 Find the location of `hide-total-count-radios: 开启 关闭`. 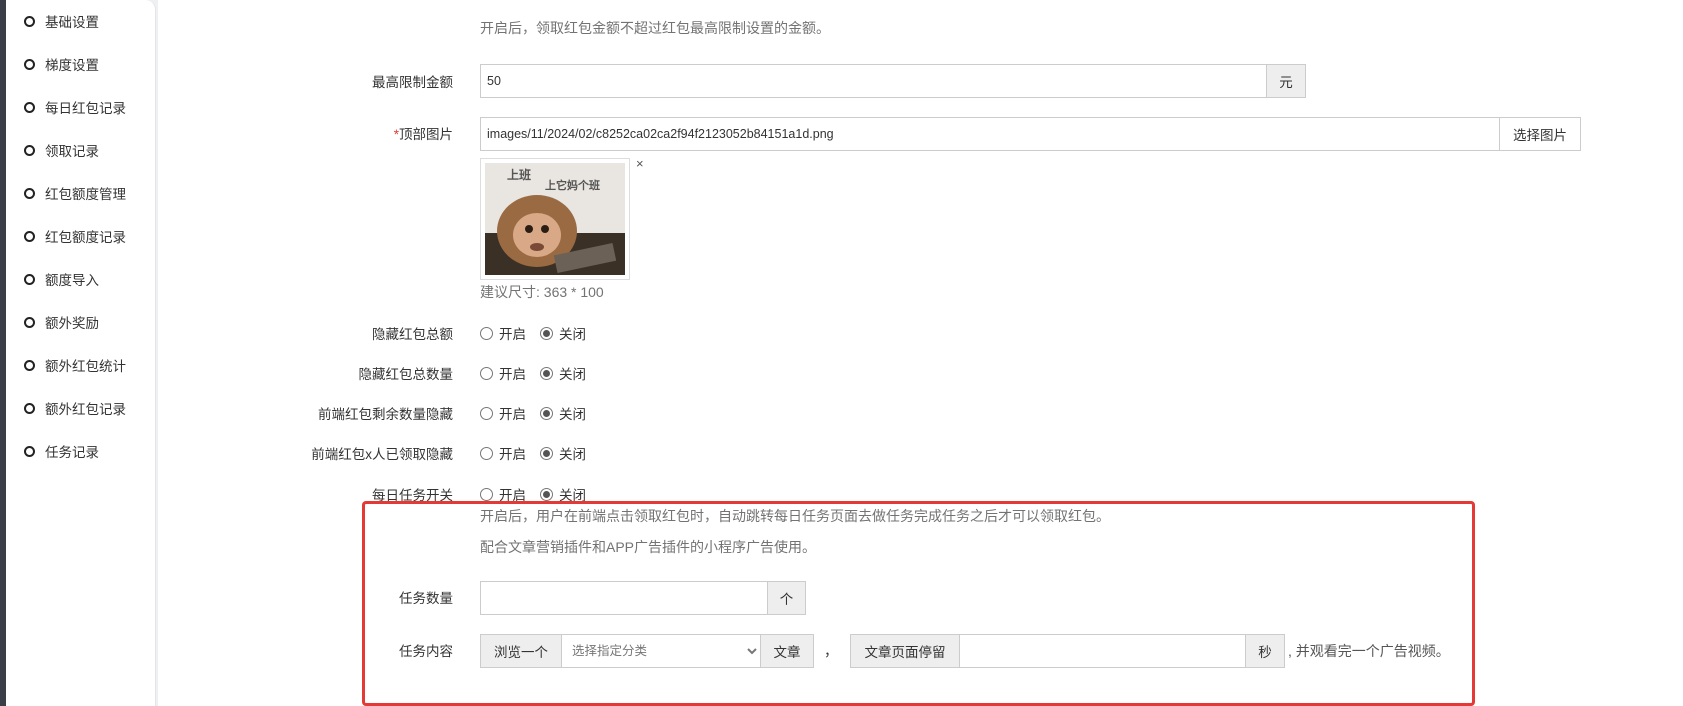

hide-total-count-radios: 开启 关闭 is located at coordinates (540, 373).